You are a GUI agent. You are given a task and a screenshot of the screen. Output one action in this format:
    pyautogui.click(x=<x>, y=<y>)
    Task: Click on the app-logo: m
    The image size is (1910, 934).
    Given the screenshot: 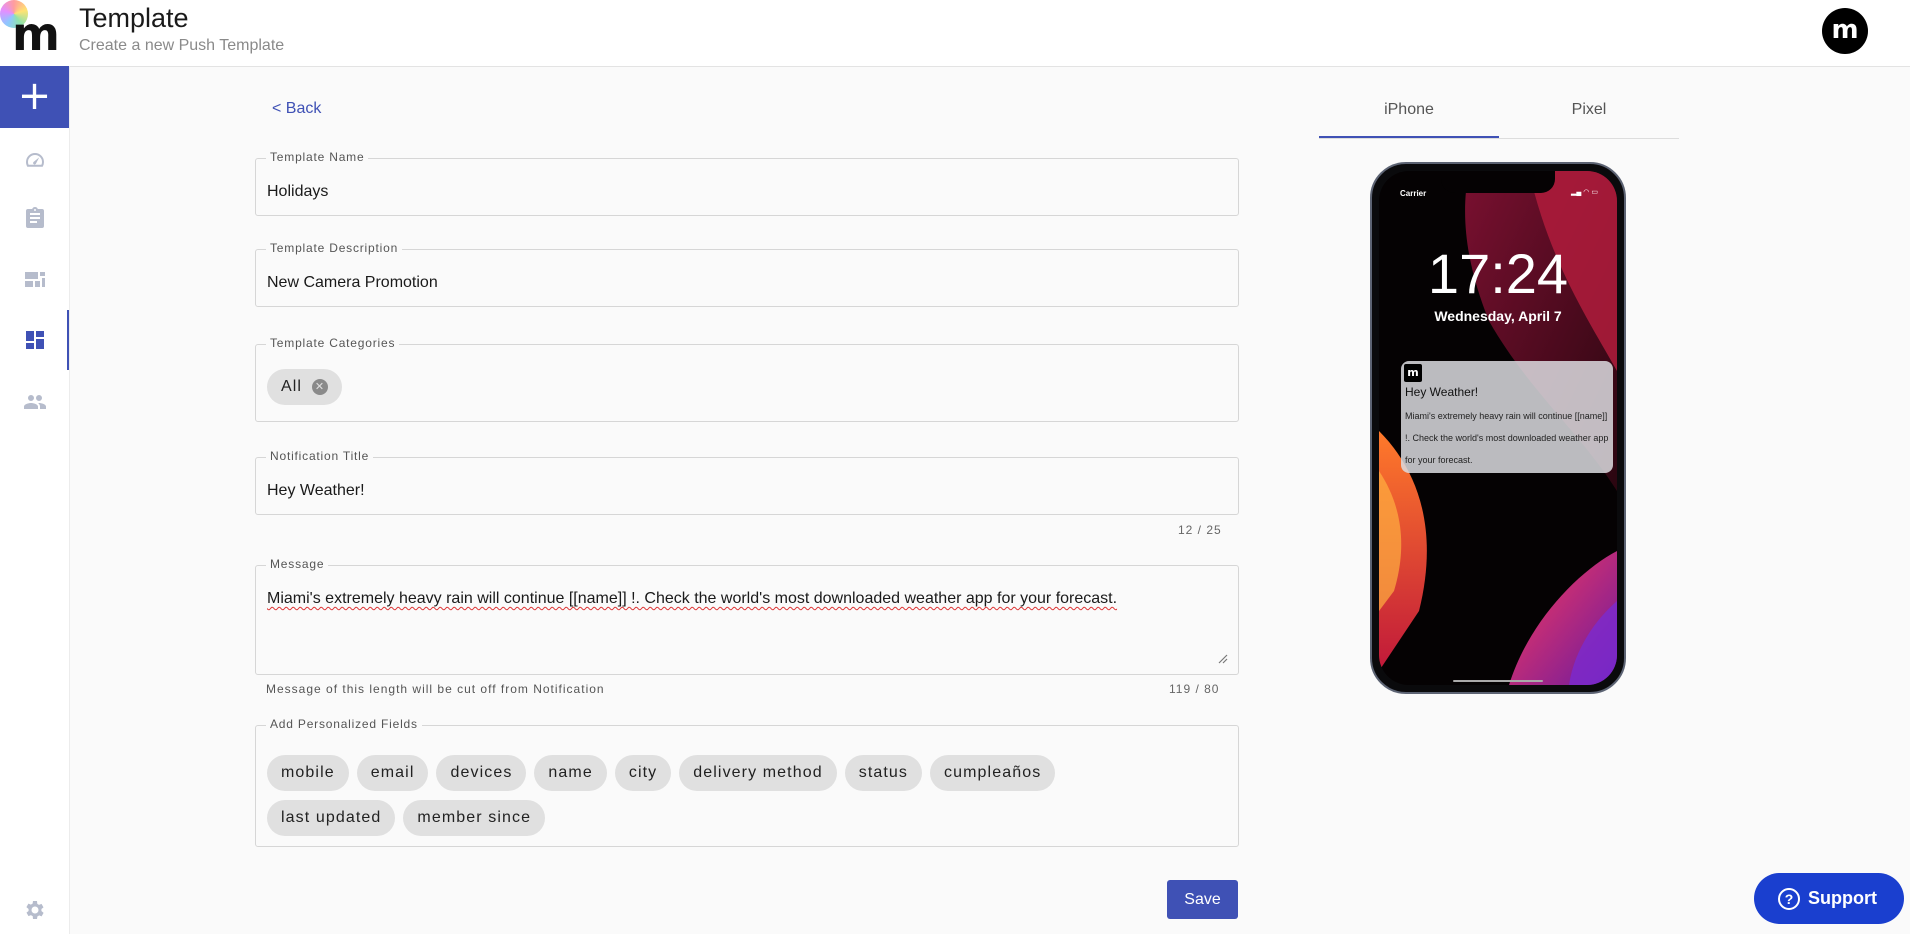 What is the action you would take?
    pyautogui.click(x=30, y=30)
    